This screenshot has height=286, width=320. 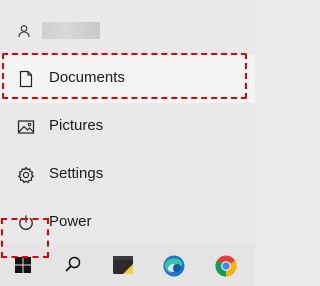 What do you see at coordinates (76, 173) in the screenshot?
I see `start-item-label: Settings` at bounding box center [76, 173].